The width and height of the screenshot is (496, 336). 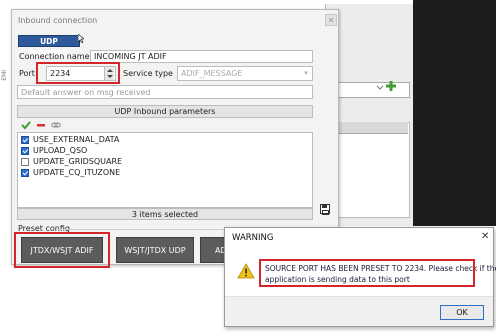 I want to click on connection-name-label: Connection name, so click(x=54, y=56).